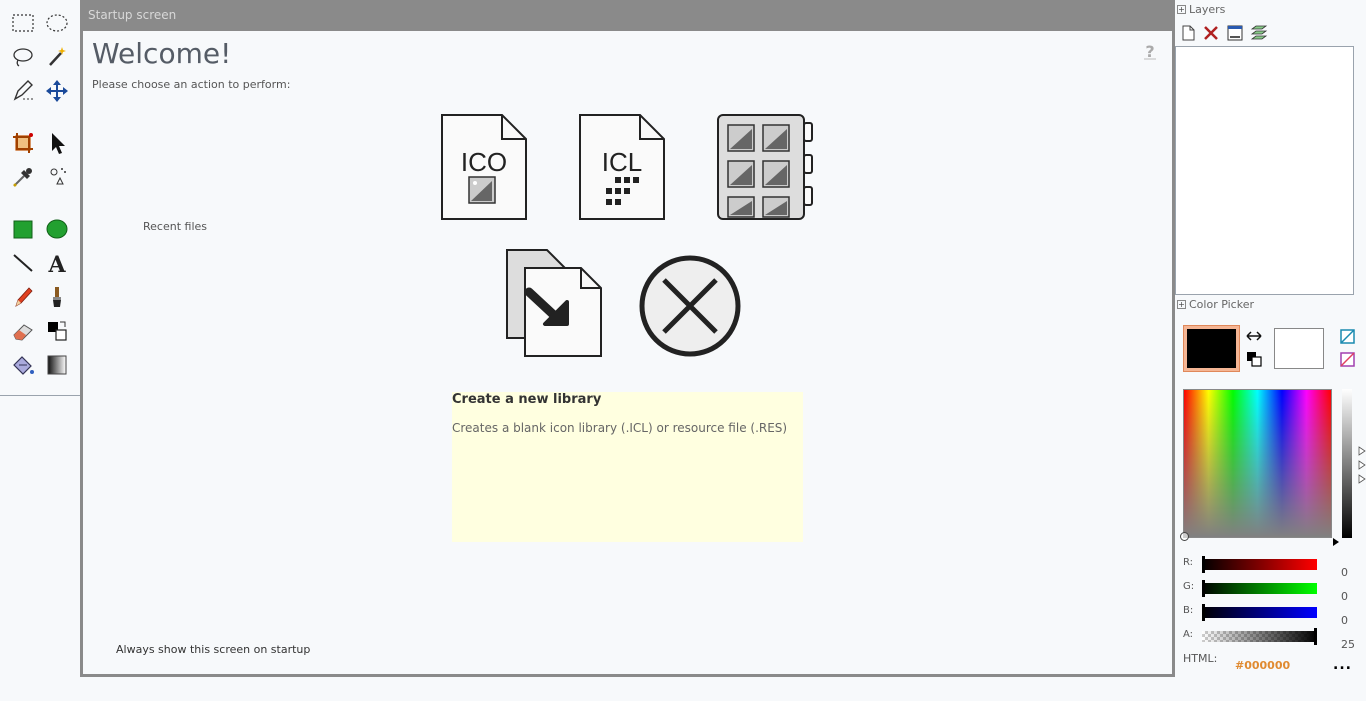  What do you see at coordinates (622, 162) in the screenshot?
I see `icl-label: ICL` at bounding box center [622, 162].